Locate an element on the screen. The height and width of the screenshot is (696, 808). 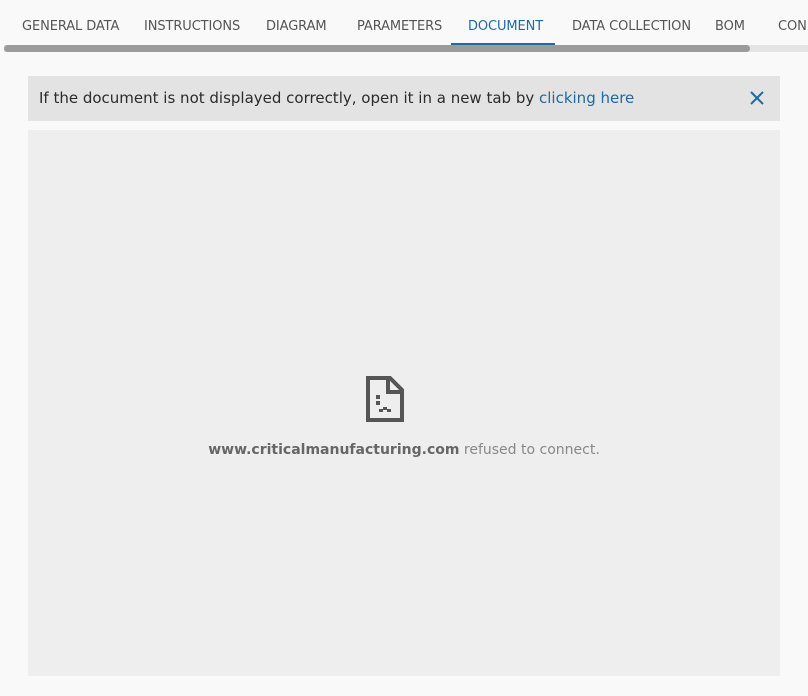
tab-bom: BOM is located at coordinates (730, 22).